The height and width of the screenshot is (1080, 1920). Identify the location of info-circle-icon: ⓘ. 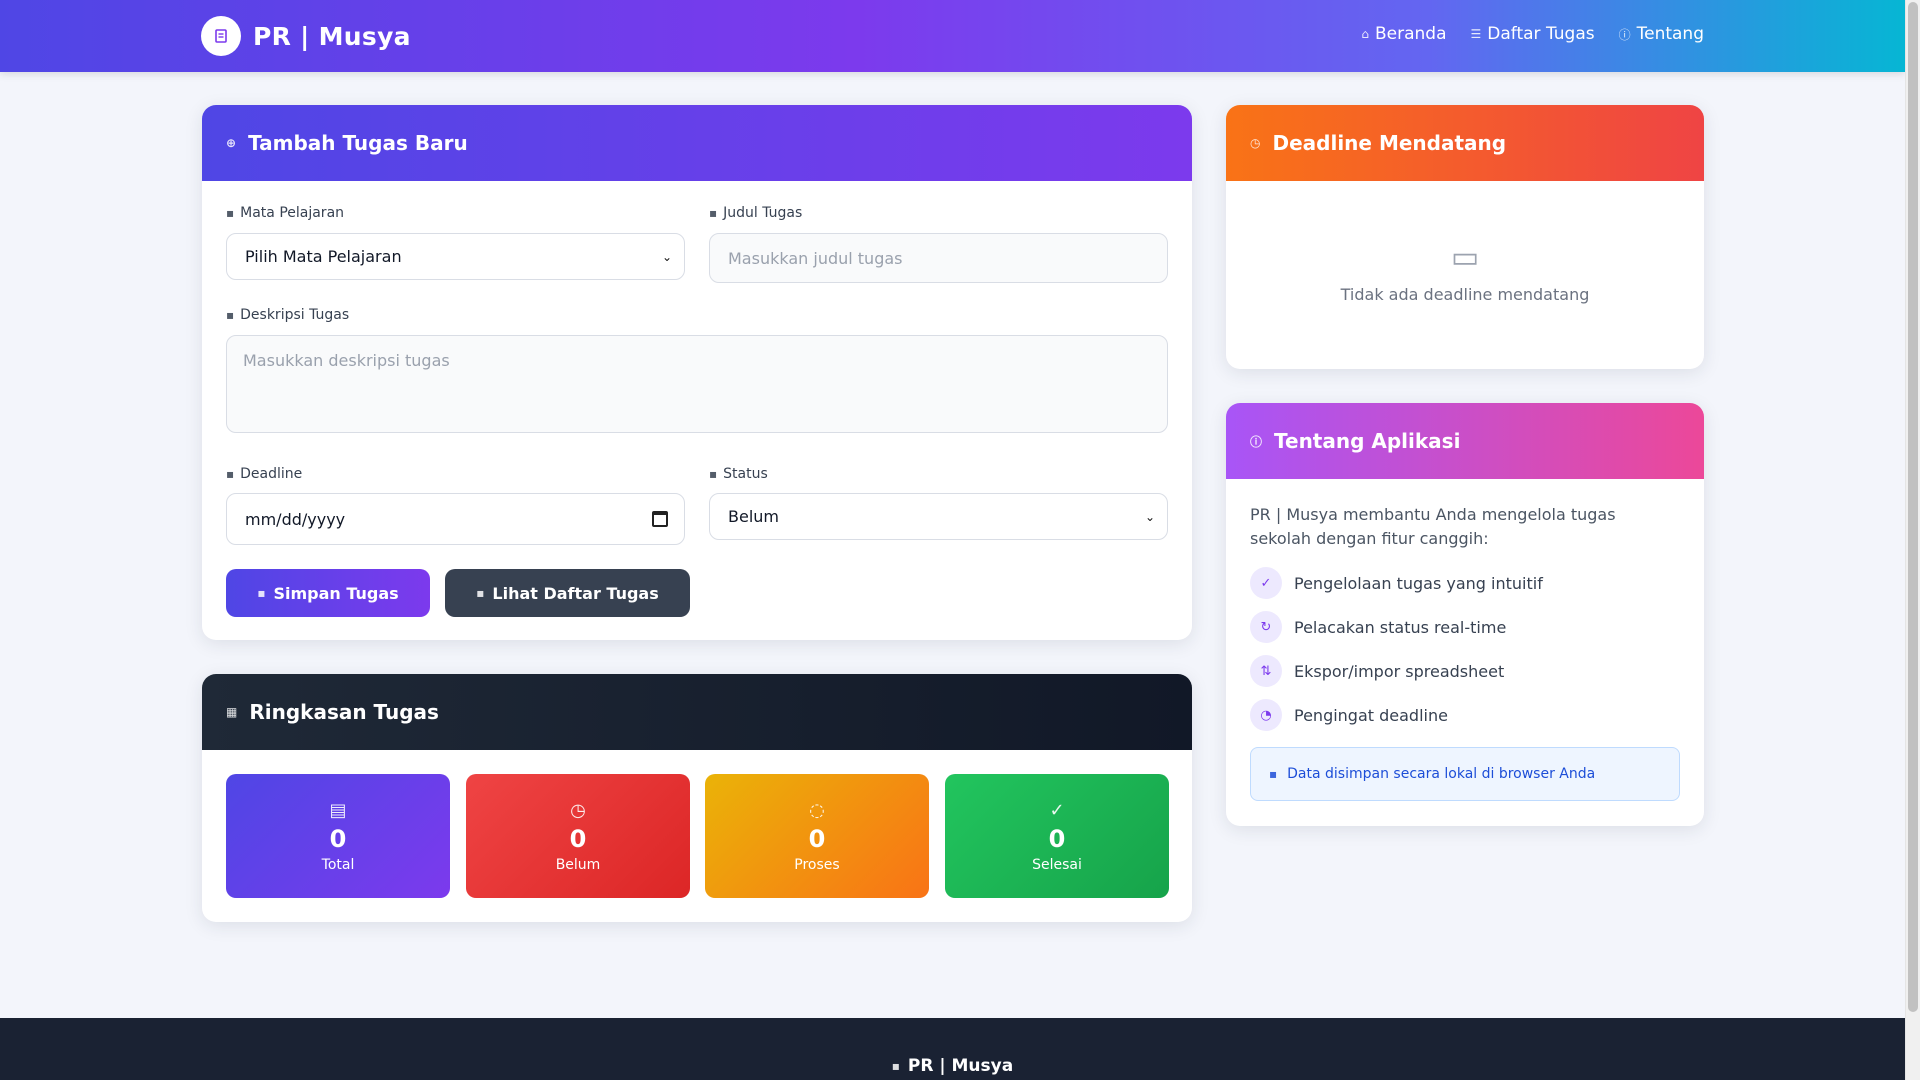
(1256, 441).